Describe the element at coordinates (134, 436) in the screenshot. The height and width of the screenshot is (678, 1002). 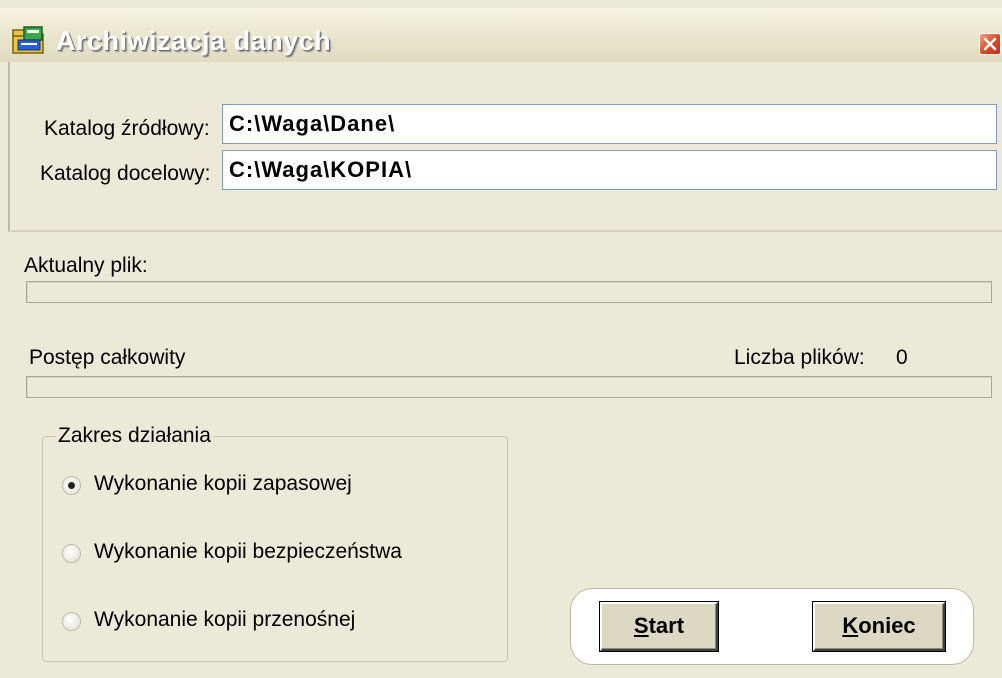
I see `scope-legend: Zakres działania` at that location.